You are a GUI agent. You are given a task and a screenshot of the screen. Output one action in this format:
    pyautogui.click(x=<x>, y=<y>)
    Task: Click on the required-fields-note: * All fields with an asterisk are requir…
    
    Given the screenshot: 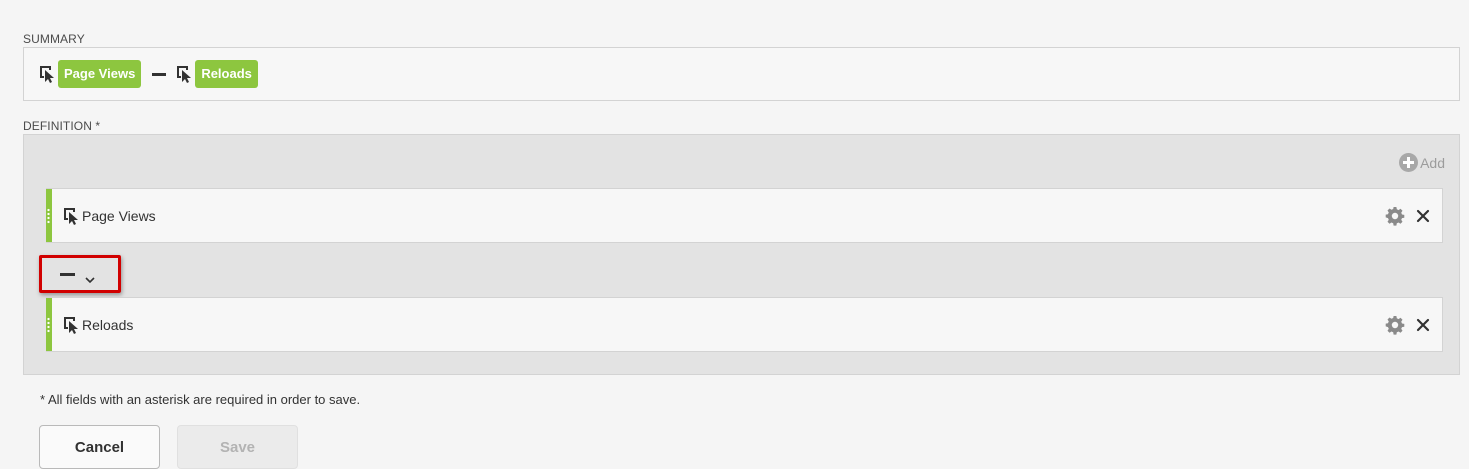 What is the action you would take?
    pyautogui.click(x=200, y=399)
    